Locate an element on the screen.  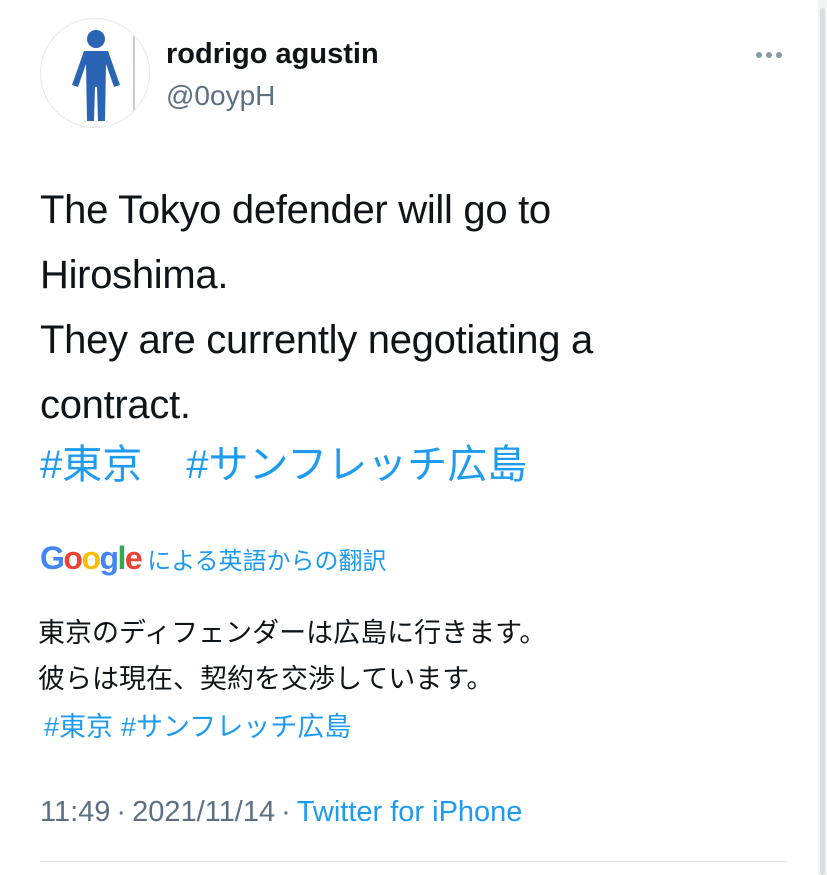
translated-hashtag-link: #サンフレッチ広島 is located at coordinates (236, 727).